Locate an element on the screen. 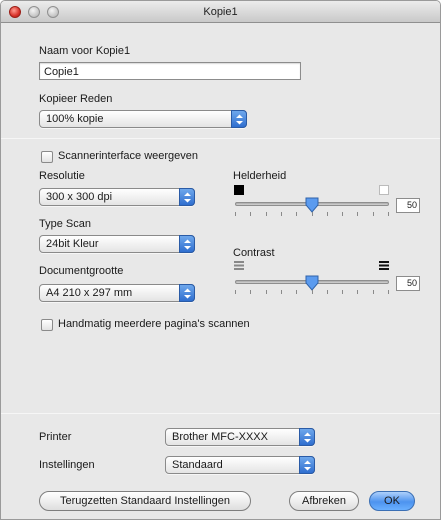 The width and height of the screenshot is (441, 520). resolution-label: Resolutie is located at coordinates (62, 176).